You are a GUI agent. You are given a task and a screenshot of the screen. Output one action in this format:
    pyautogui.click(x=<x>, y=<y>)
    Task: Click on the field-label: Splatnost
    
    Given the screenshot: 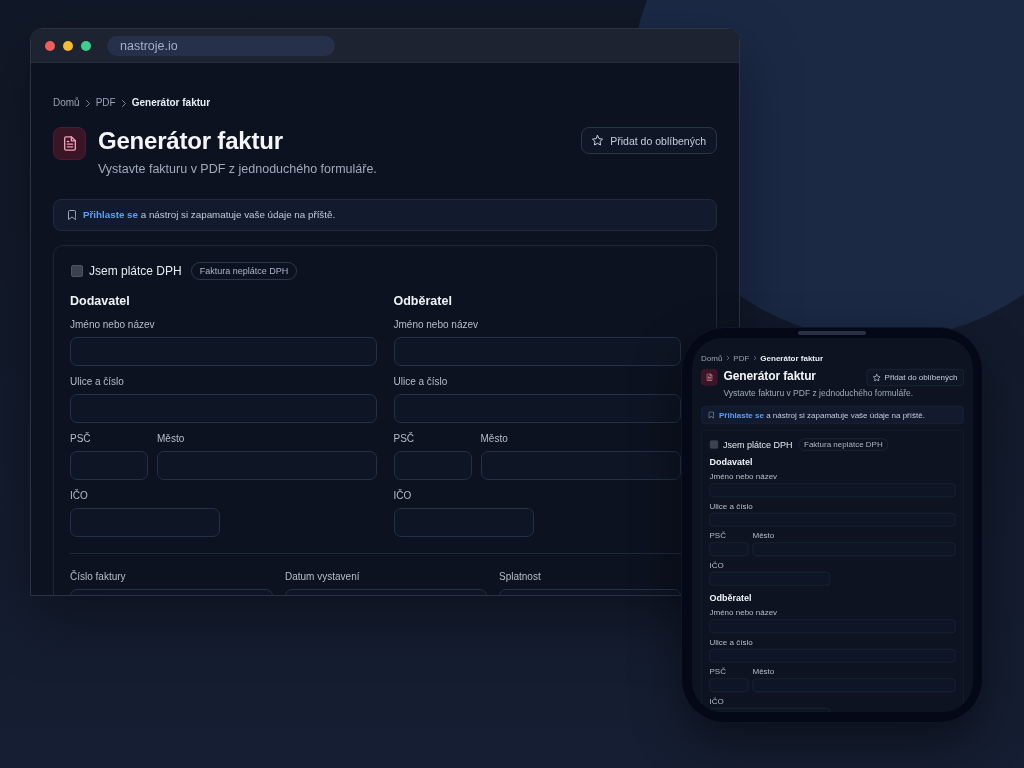 What is the action you would take?
    pyautogui.click(x=520, y=577)
    